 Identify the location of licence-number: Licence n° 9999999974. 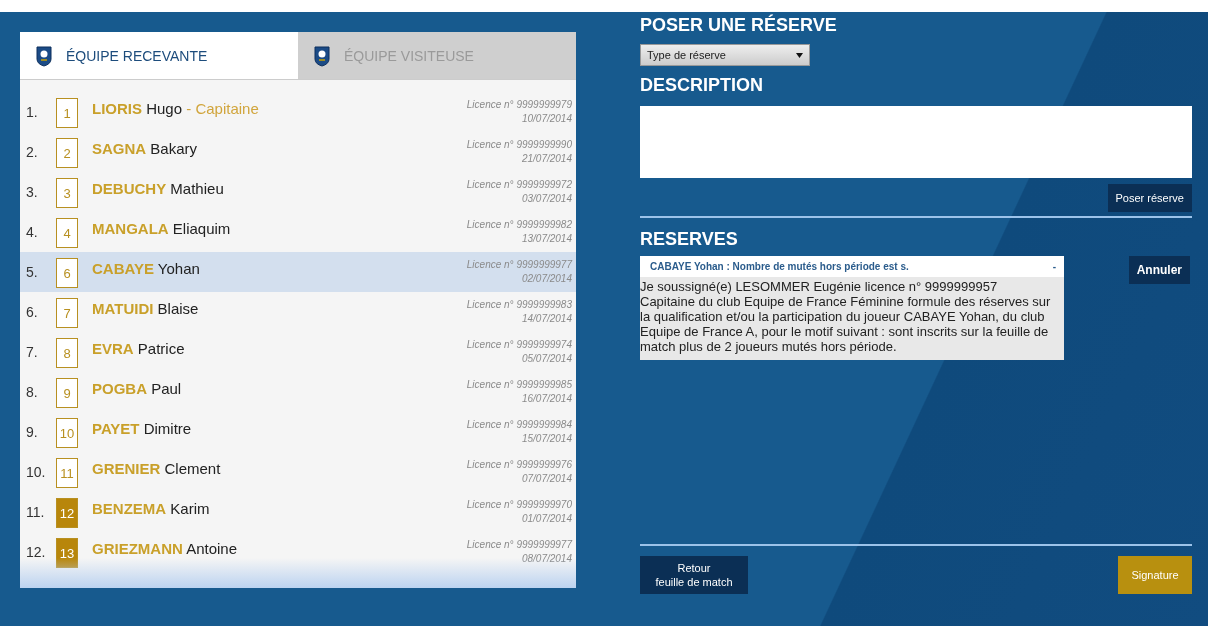
(519, 345).